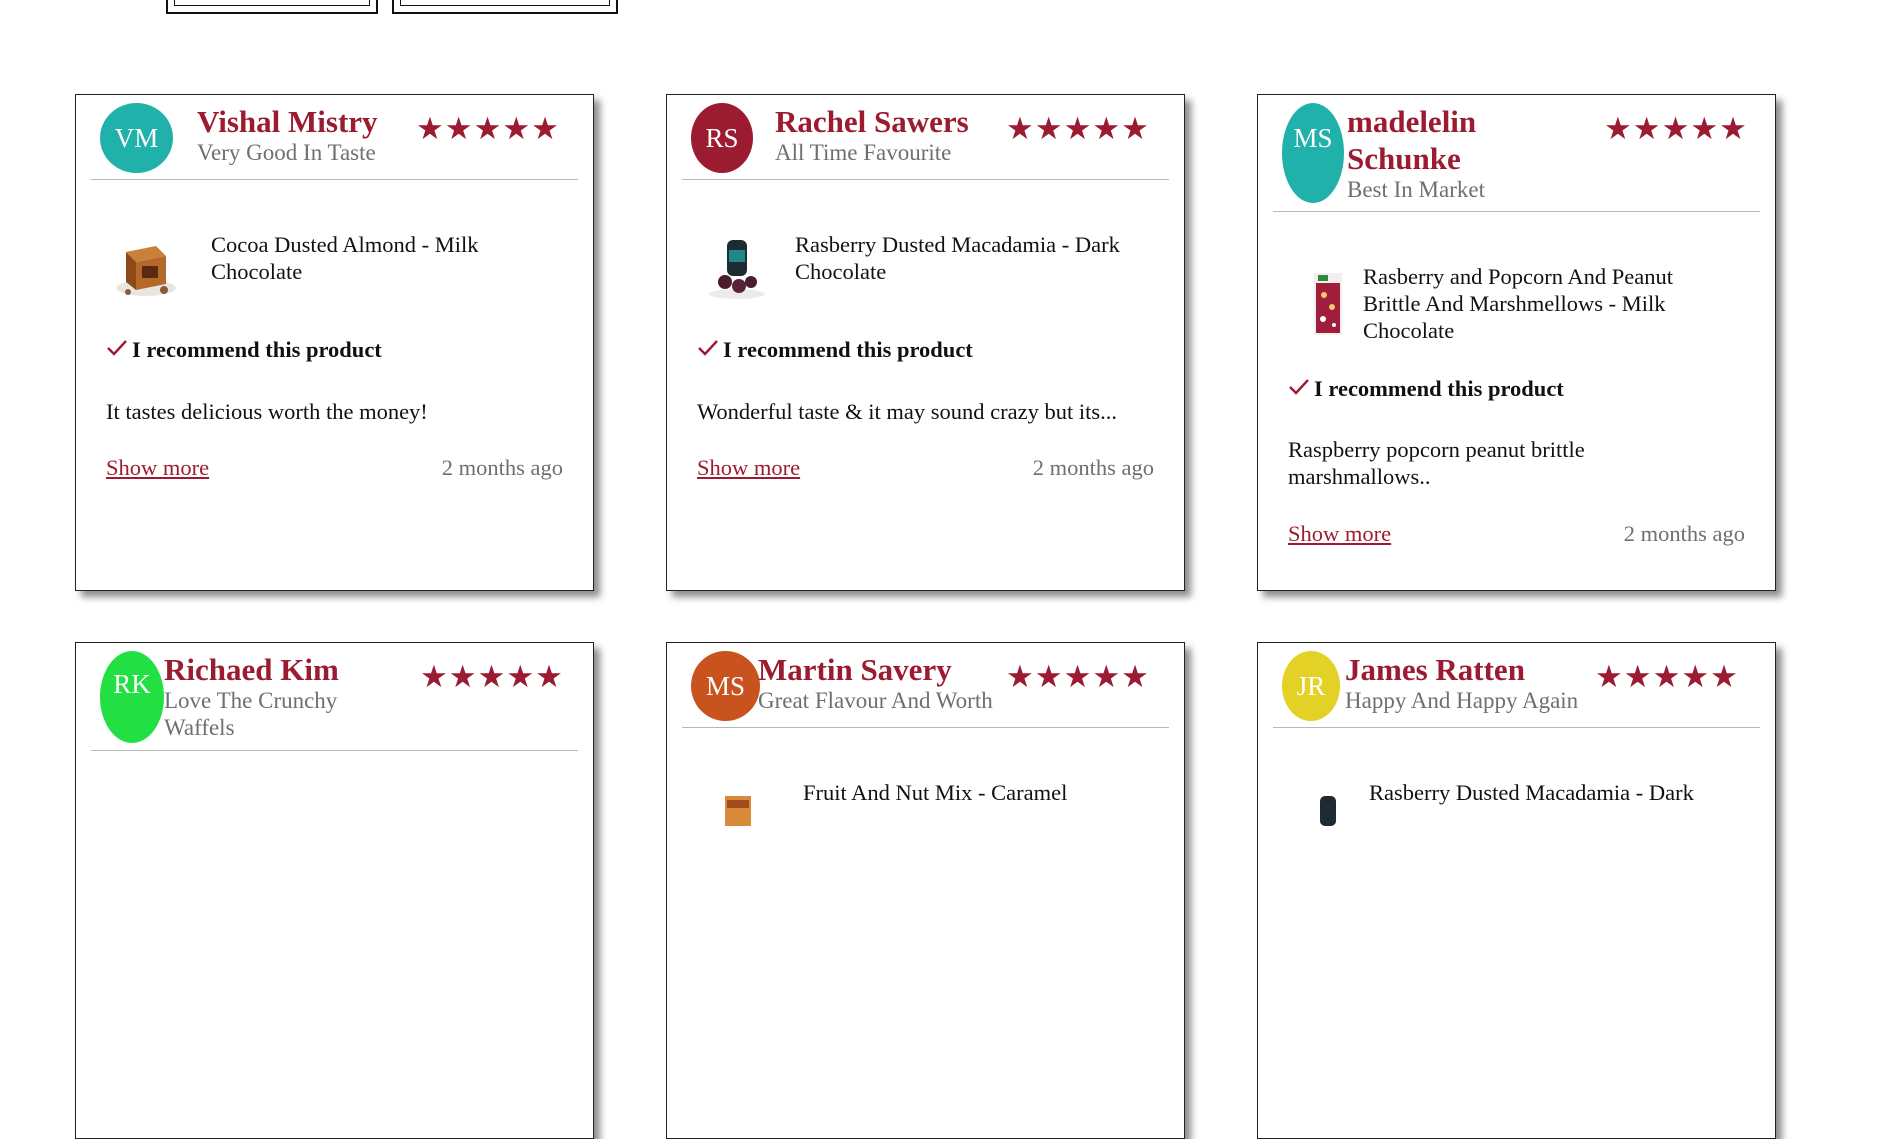 The image size is (1882, 1139). I want to click on chocolate-bar-image, so click(1328, 304).